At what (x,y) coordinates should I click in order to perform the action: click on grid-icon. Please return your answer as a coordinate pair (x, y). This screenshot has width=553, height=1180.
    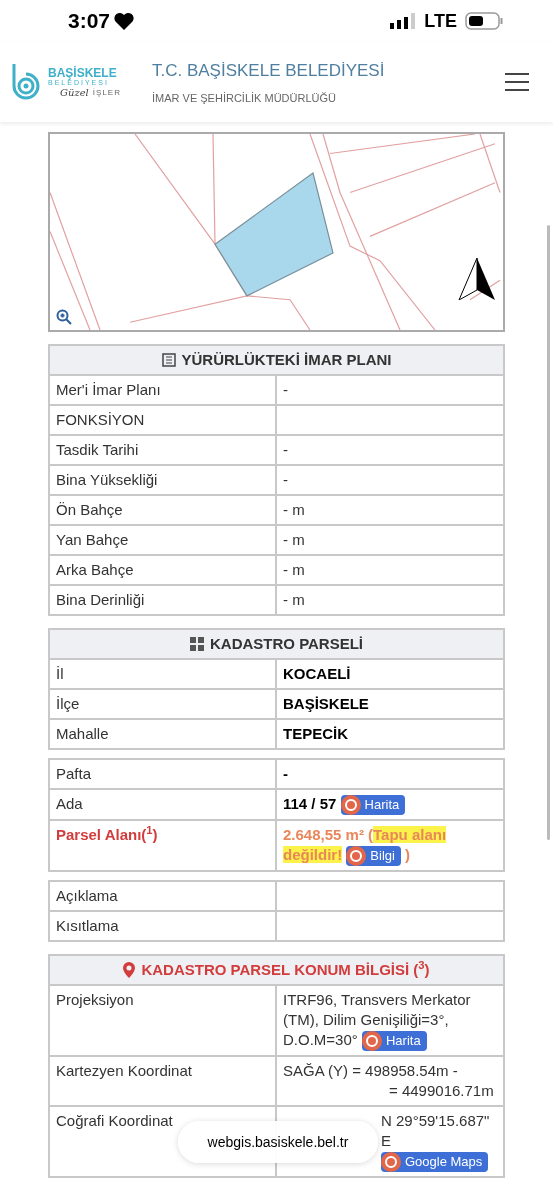
    Looking at the image, I should click on (196, 644).